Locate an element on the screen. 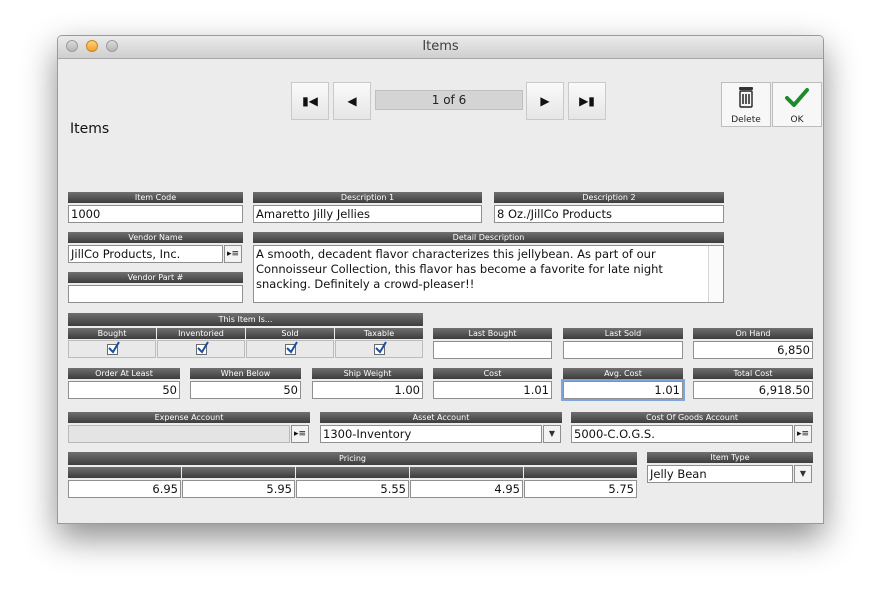  last-sold-field is located at coordinates (623, 350).